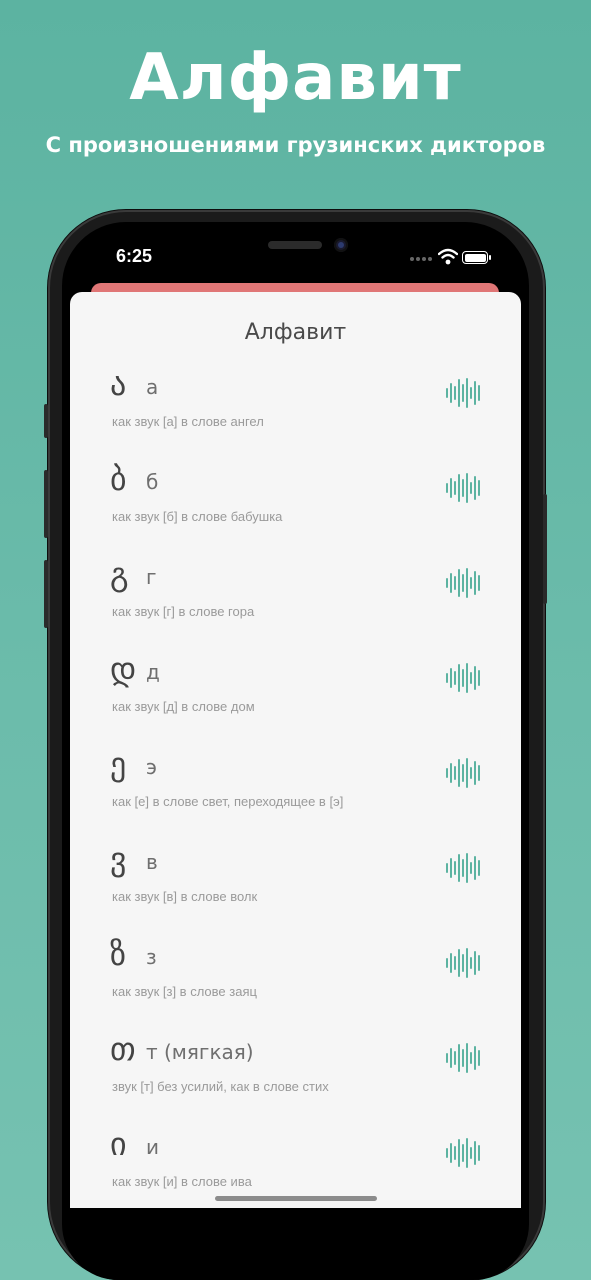  What do you see at coordinates (118, 764) in the screenshot?
I see `georgian-letter: ე` at bounding box center [118, 764].